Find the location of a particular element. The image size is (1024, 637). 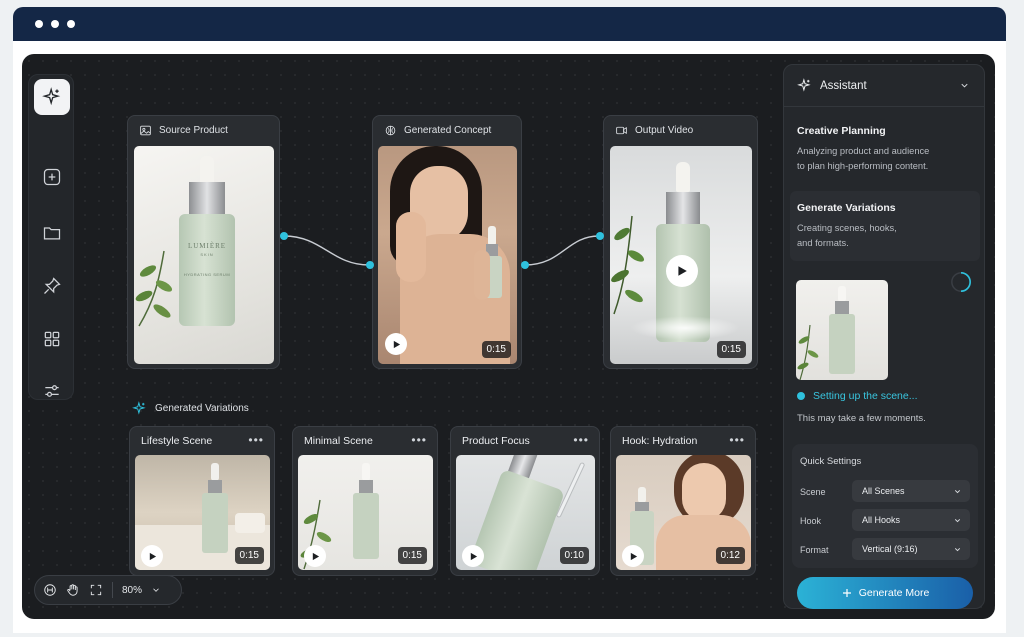

card-title: Minimal Scene is located at coordinates (338, 441).